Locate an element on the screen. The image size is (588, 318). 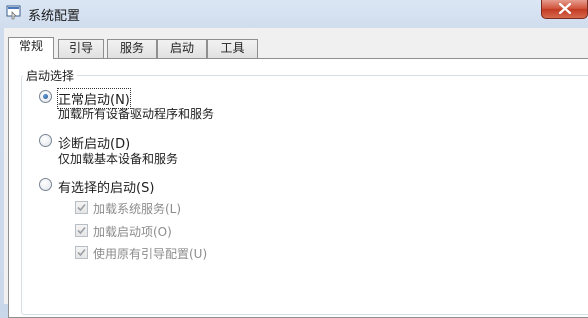
close-icon is located at coordinates (565, 8).